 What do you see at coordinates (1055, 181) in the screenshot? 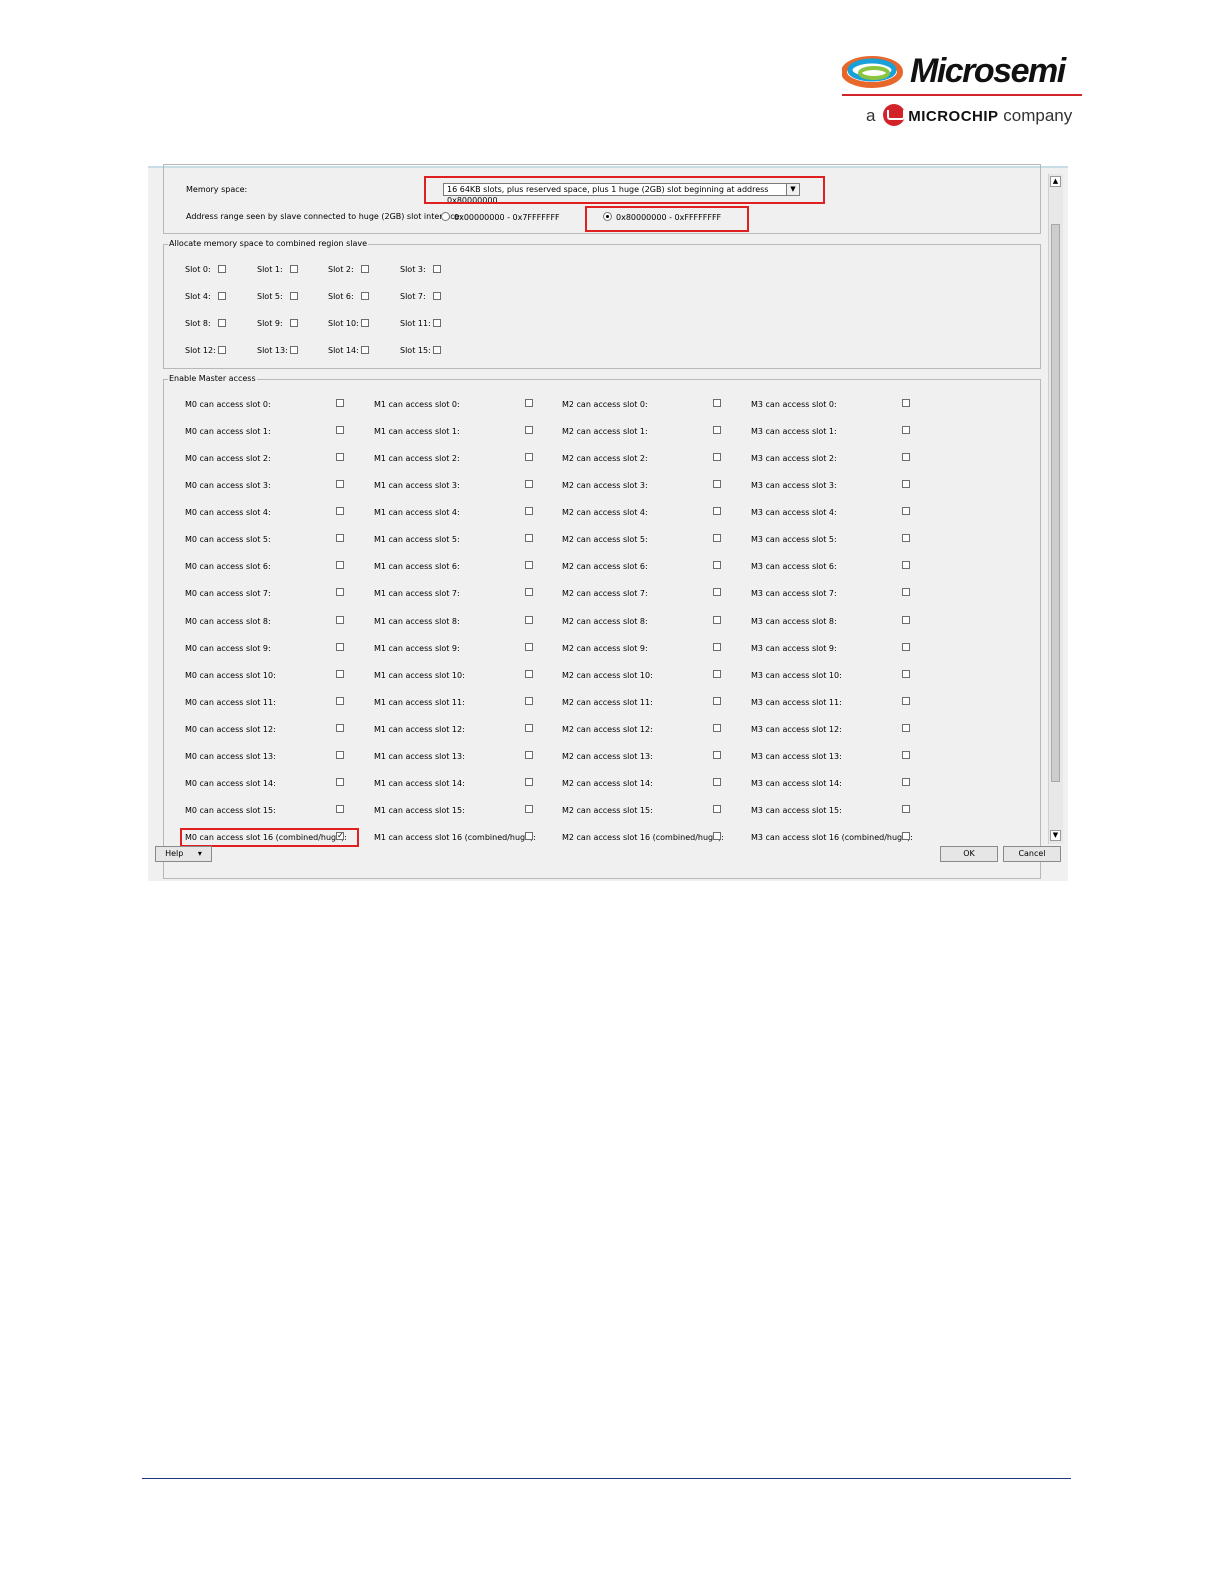
I see `scroll-up-icon: ▲` at bounding box center [1055, 181].